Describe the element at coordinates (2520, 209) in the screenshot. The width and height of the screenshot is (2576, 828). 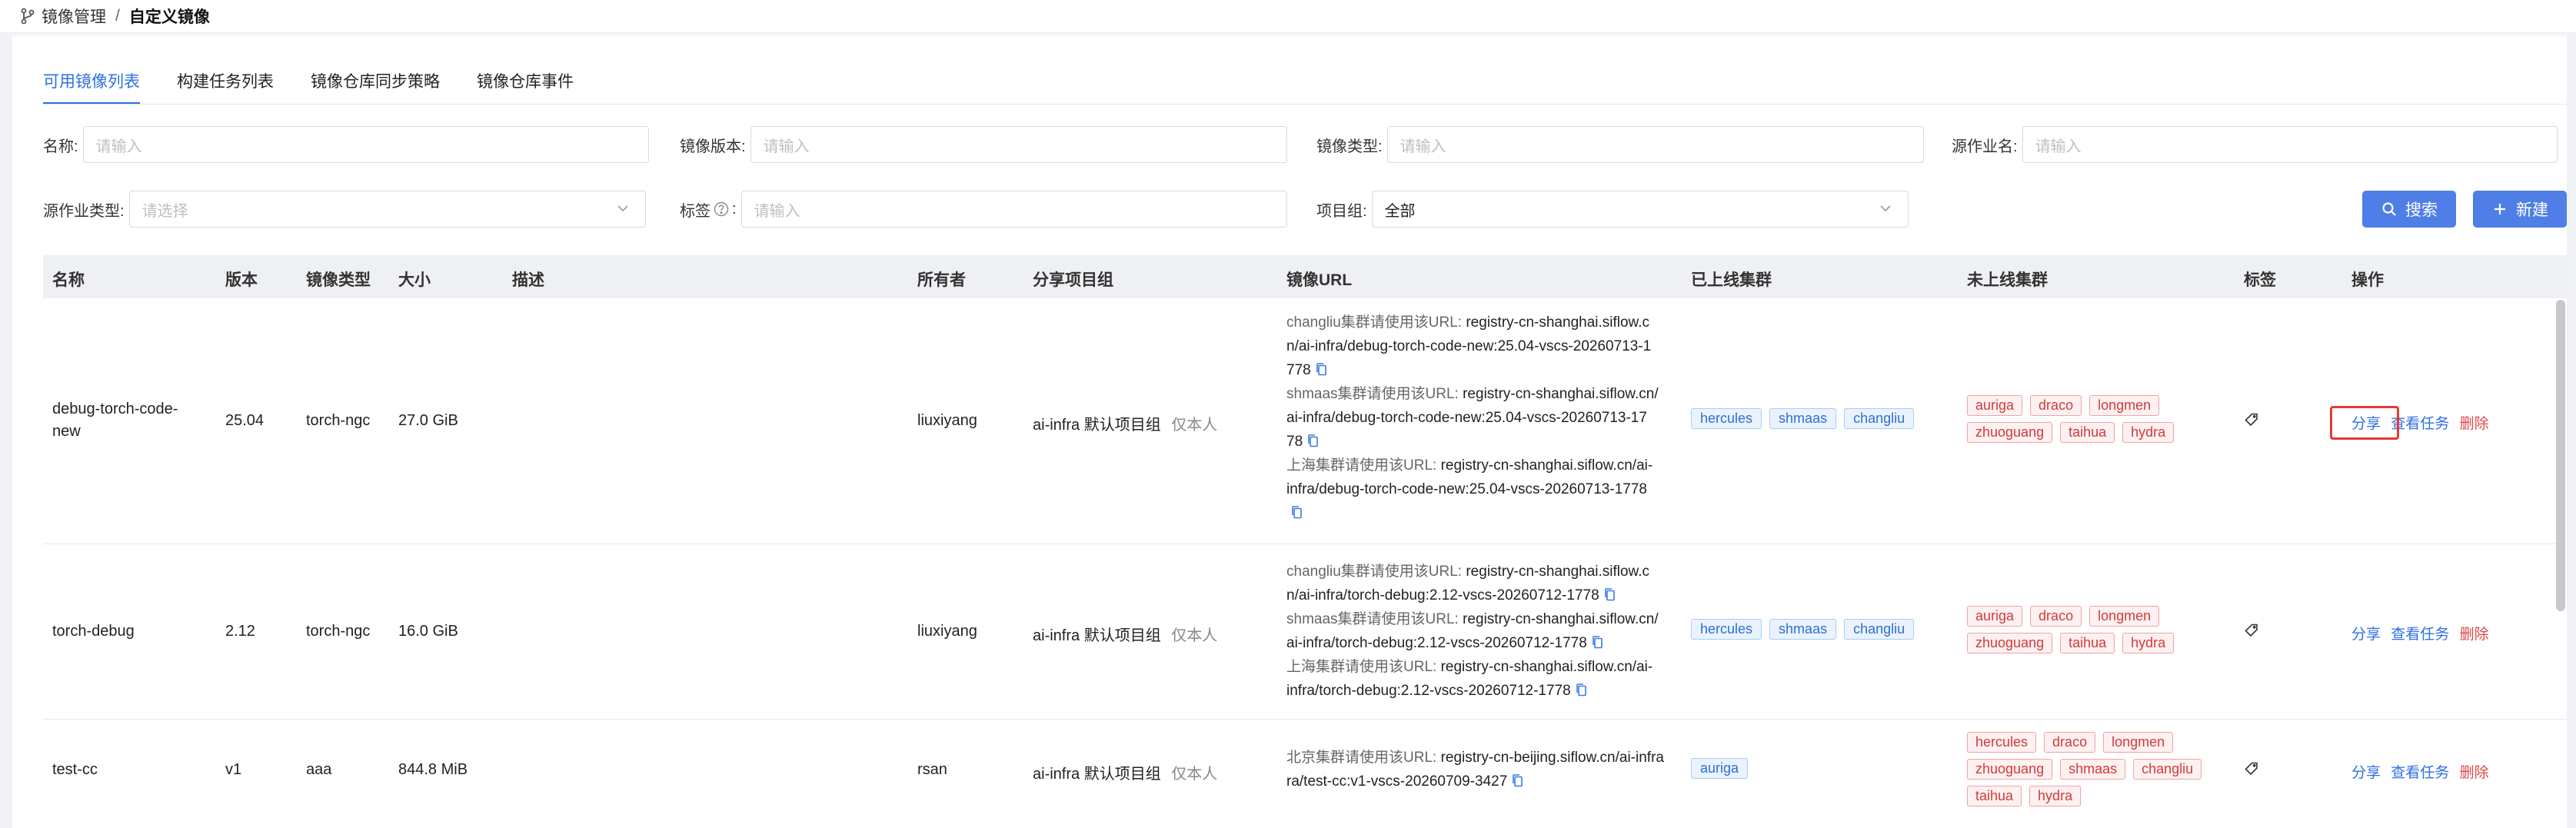
I see `create-button: 新建` at that location.